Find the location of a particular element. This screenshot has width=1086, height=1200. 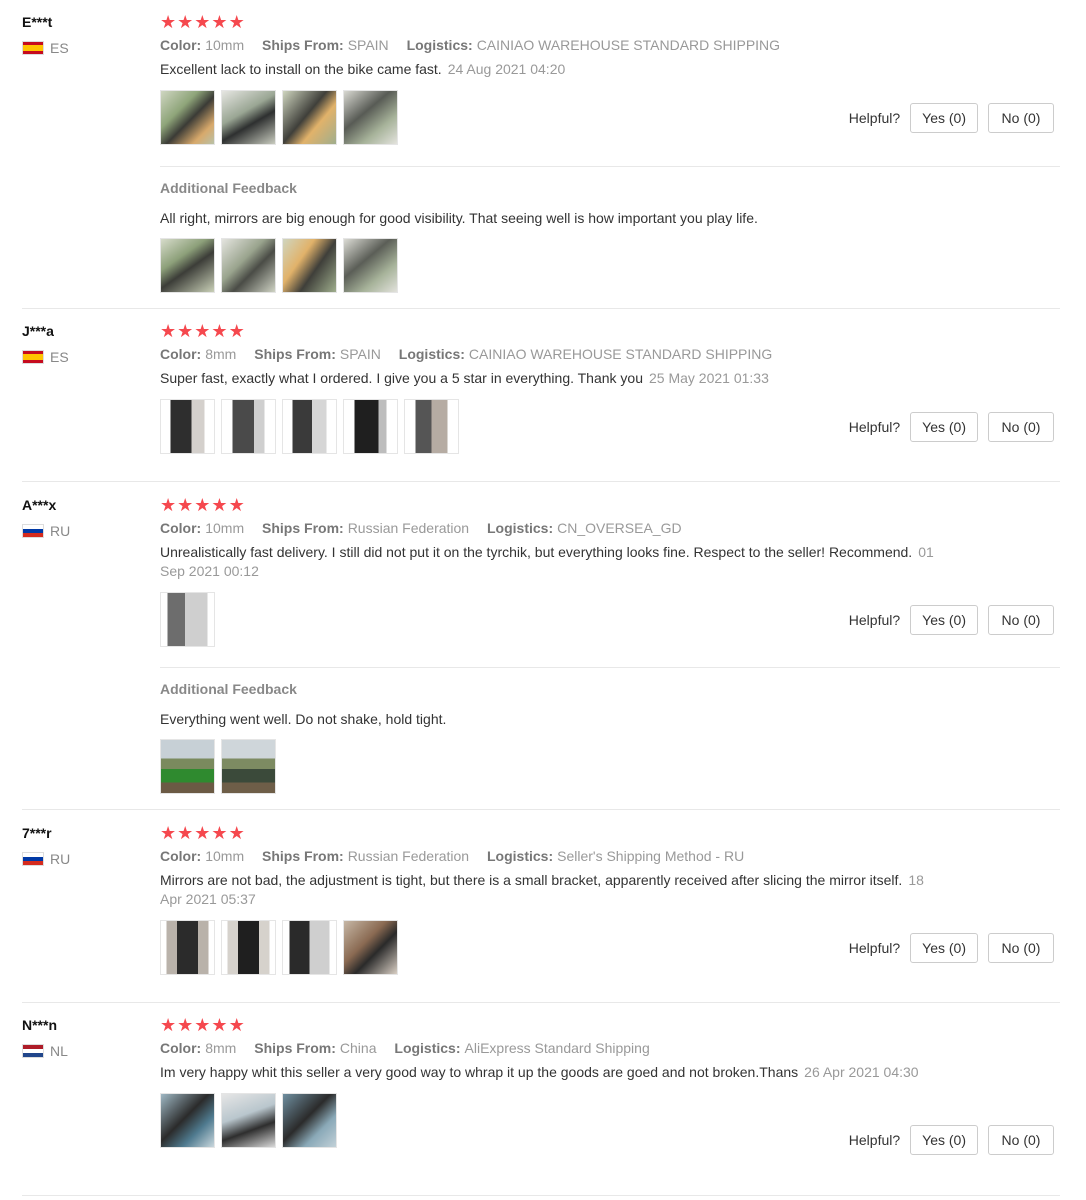

logistics-value: AliExpress Standard Shipping is located at coordinates (557, 1048).